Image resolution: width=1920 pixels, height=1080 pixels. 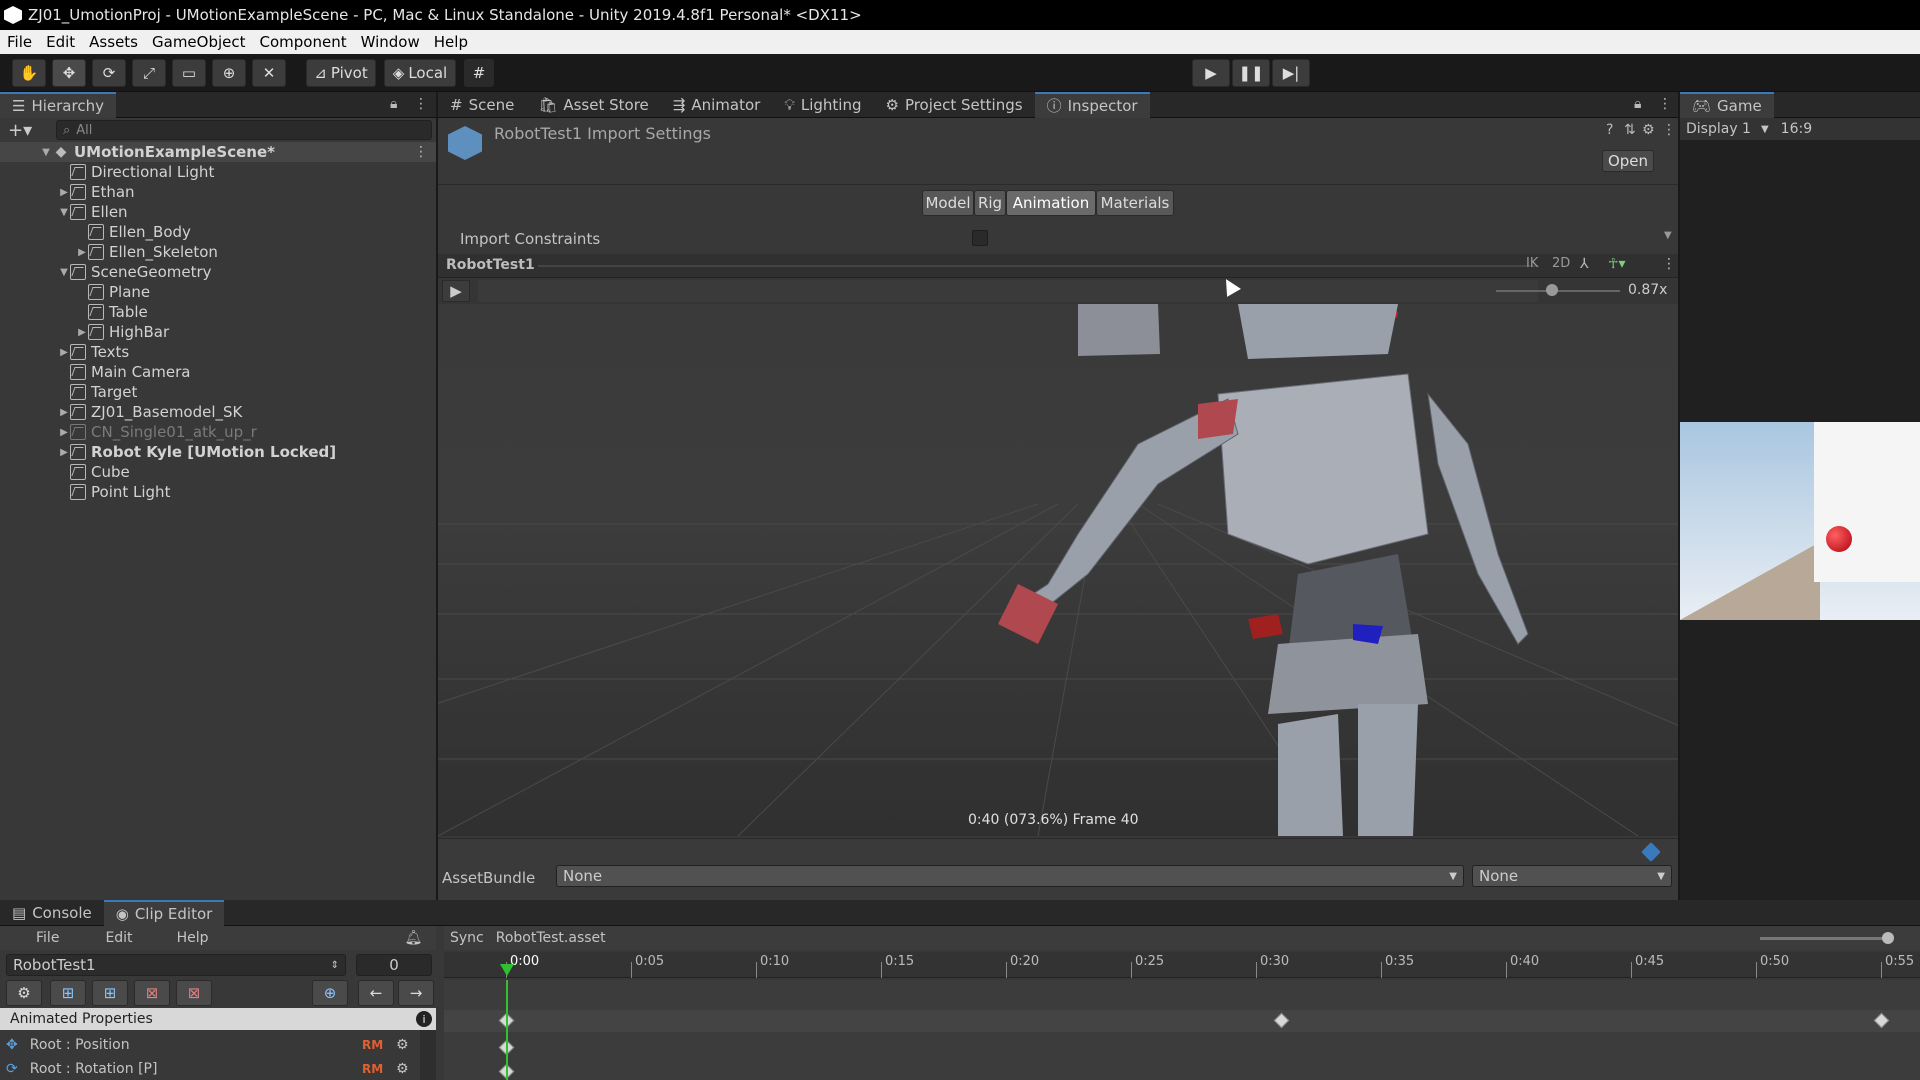 I want to click on assetbundle-select: None ▼, so click(x=1010, y=876).